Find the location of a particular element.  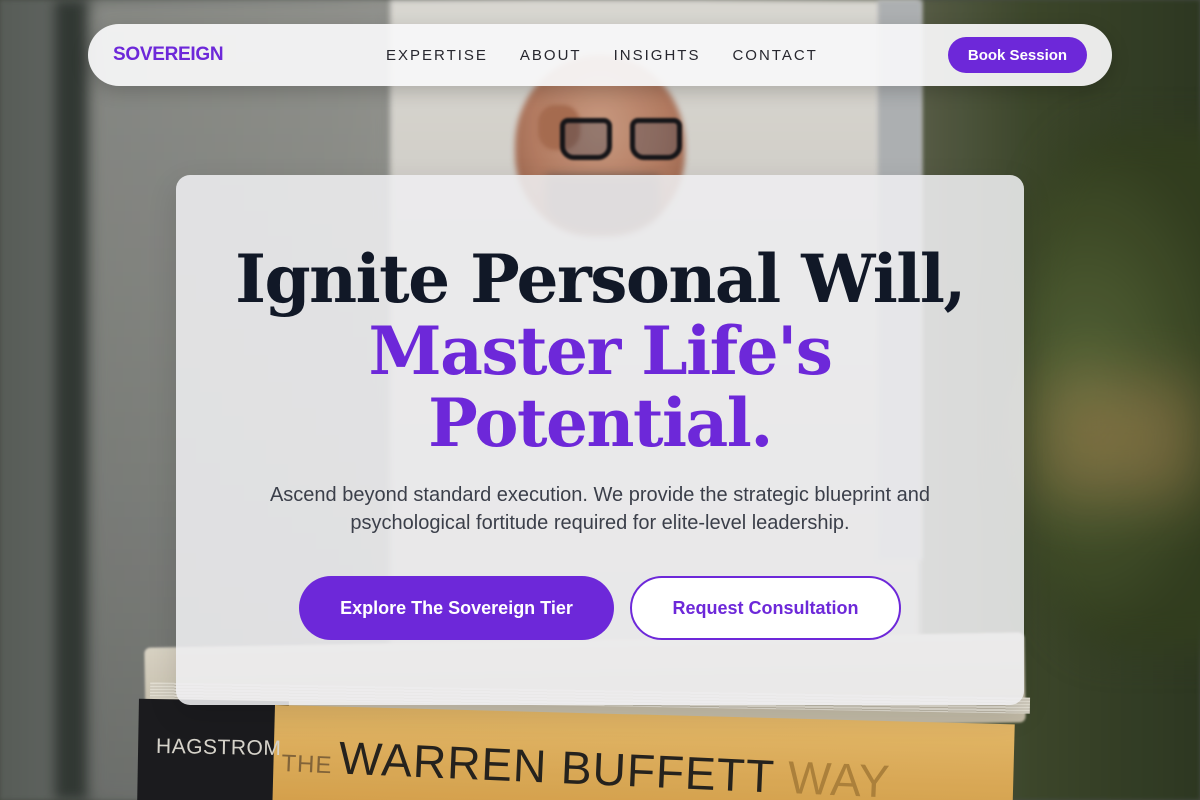

nav-link-contact: CONTACT is located at coordinates (774, 55).